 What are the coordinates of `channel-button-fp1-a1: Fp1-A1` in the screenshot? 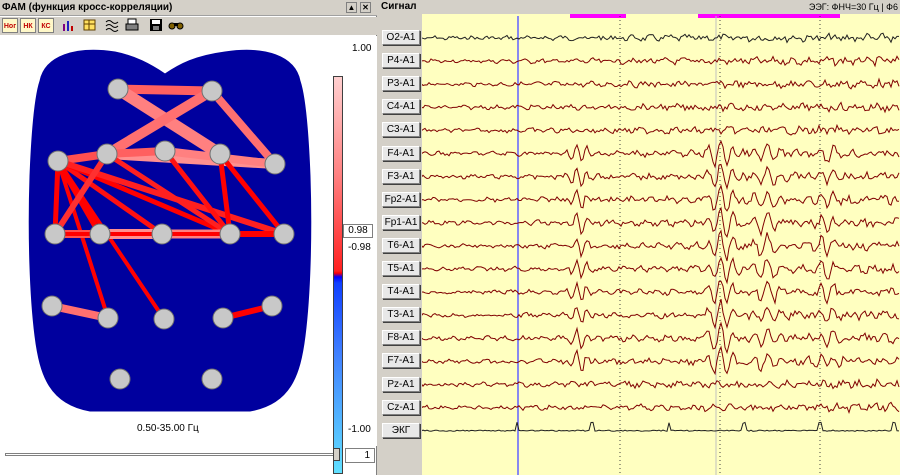 It's located at (401, 222).